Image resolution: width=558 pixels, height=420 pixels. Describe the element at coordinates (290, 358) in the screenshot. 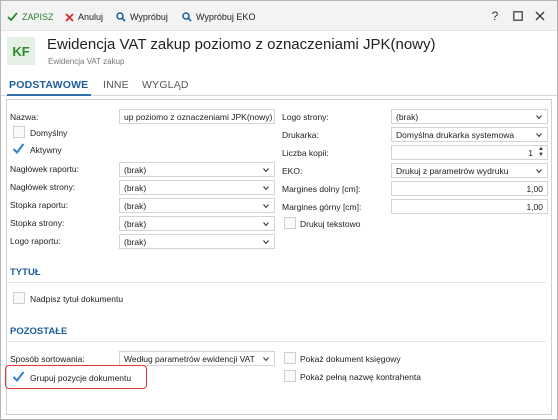

I see `show-ledger-checkbox` at that location.